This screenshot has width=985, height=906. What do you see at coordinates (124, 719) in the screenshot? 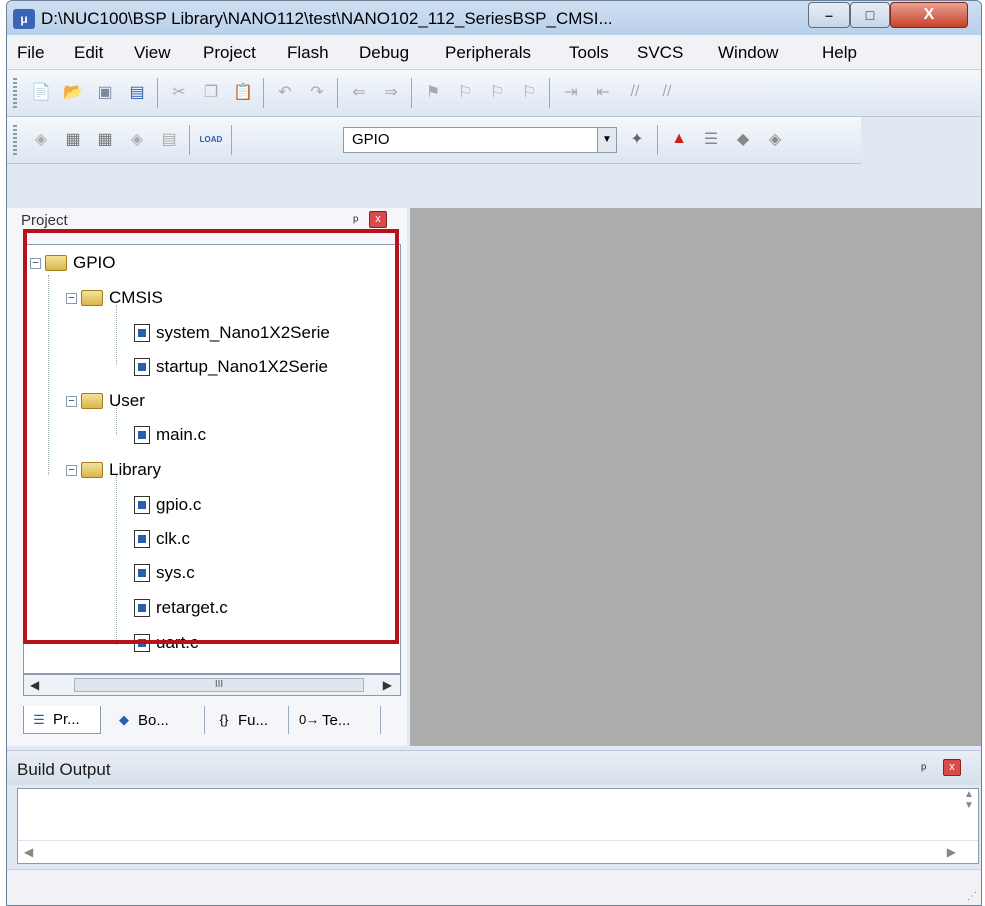
I see `books-tab-icon: ◆` at bounding box center [124, 719].